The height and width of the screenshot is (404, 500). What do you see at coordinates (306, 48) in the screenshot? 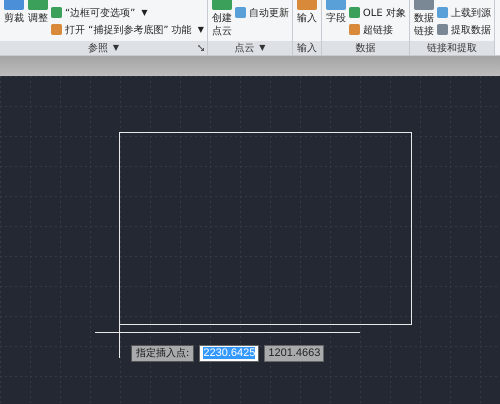
I see `panel-title: 输入` at bounding box center [306, 48].